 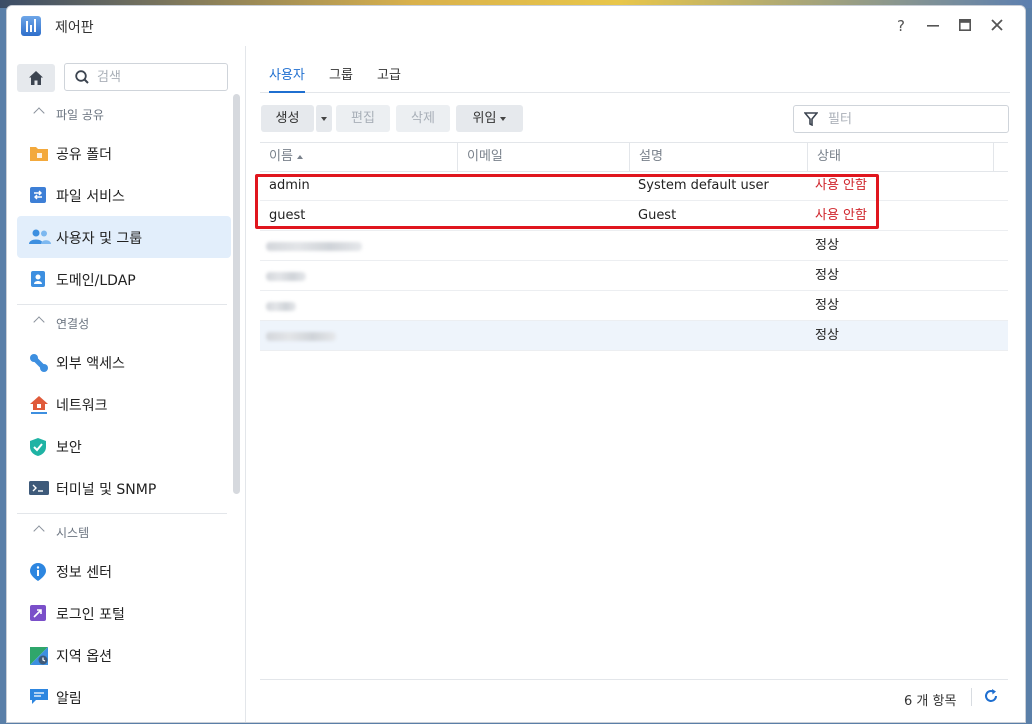 I want to click on sidebar-item-shared-folder: 공유 폴더, so click(x=122, y=153).